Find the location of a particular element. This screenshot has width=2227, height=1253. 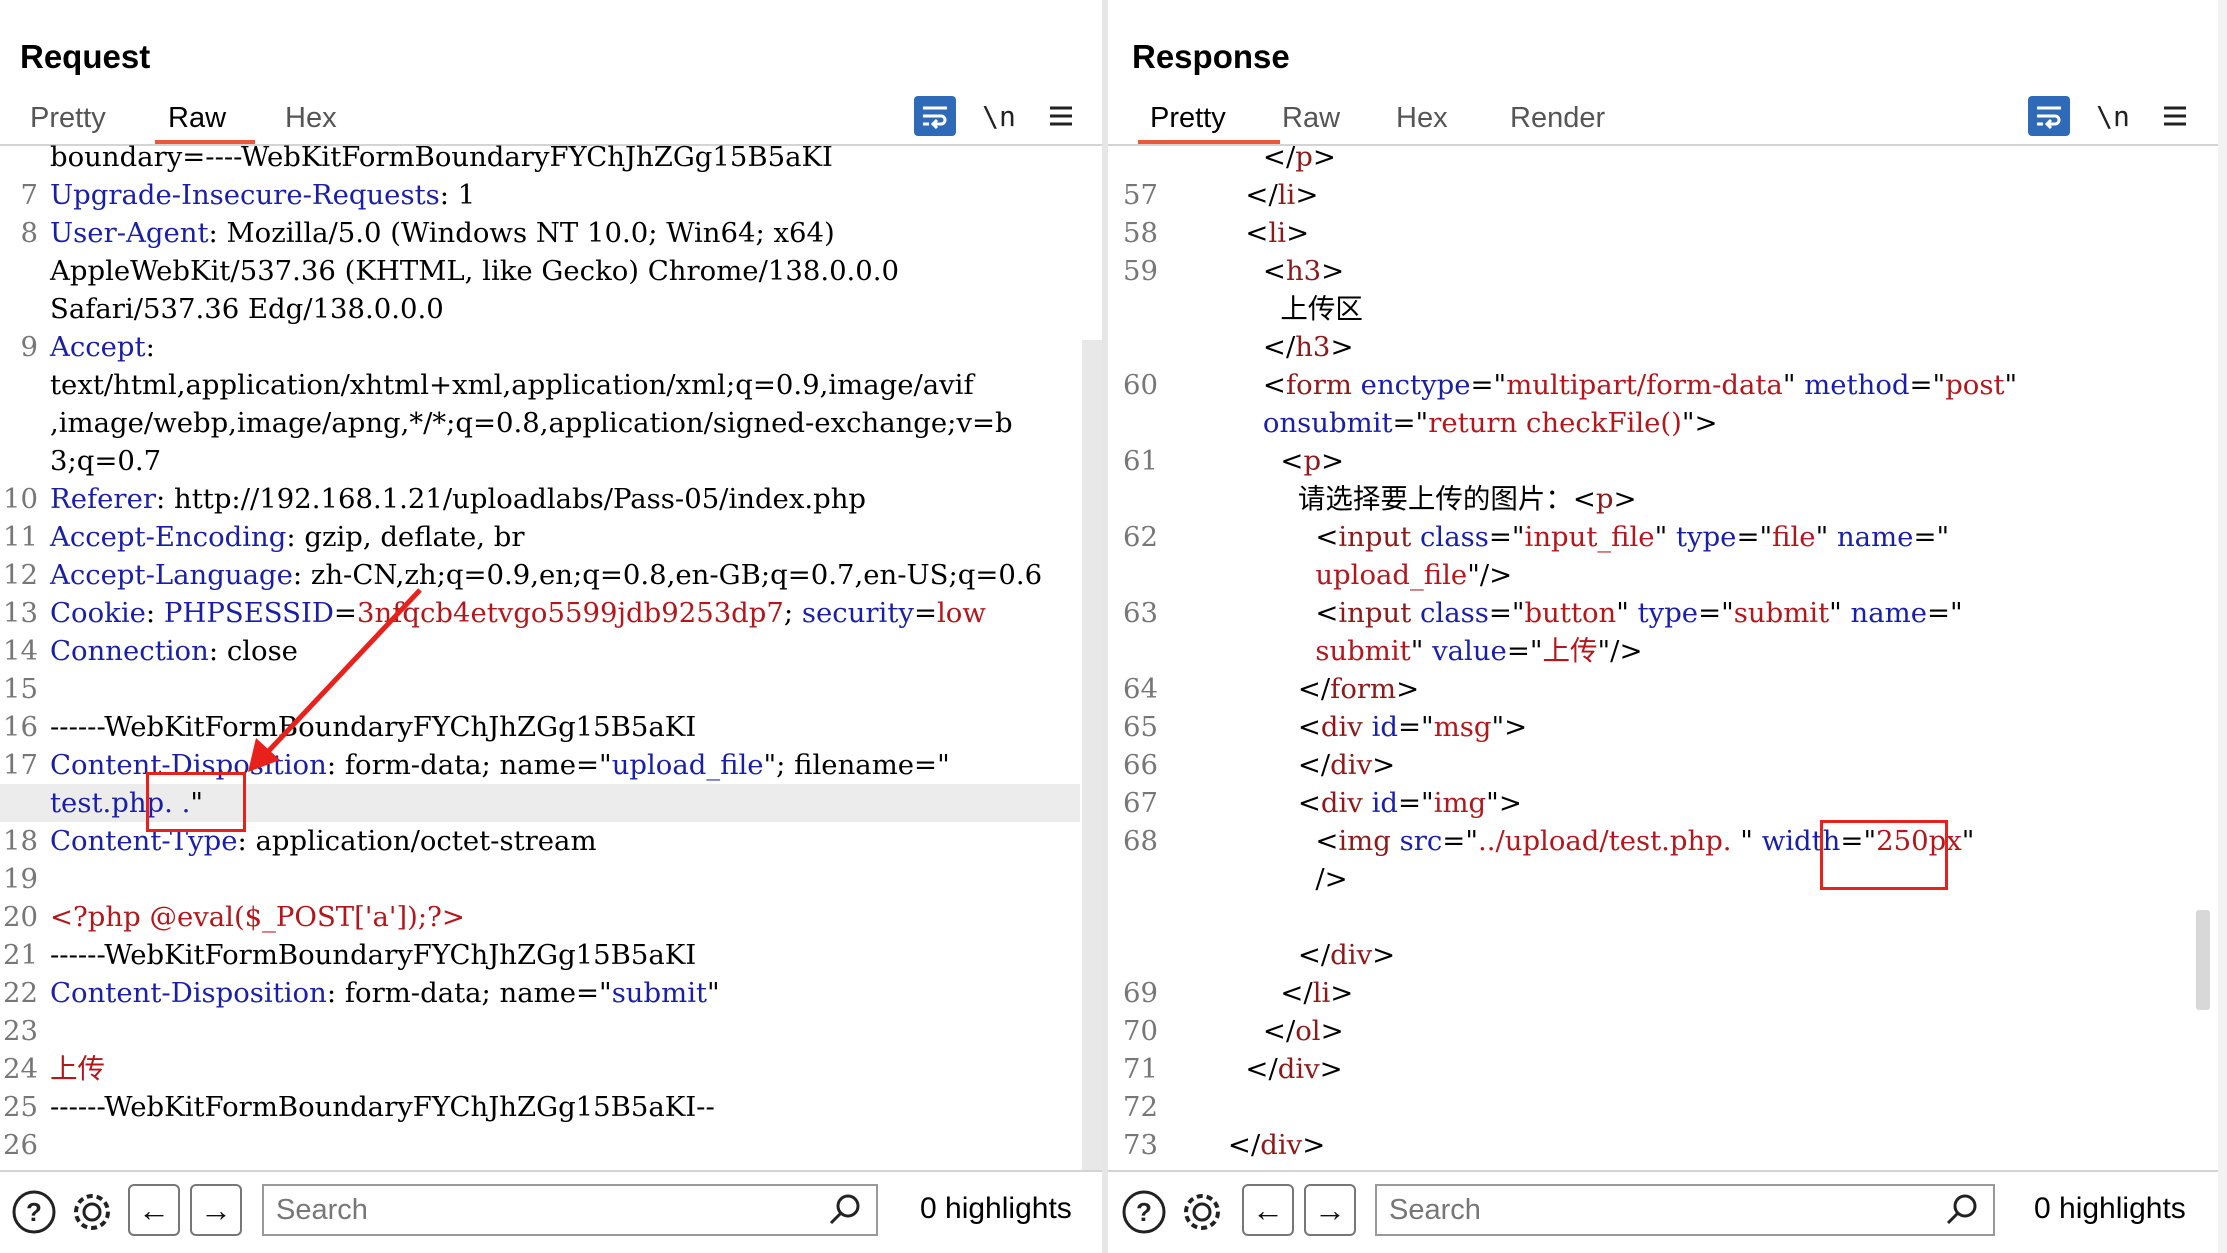

code-token: input_file is located at coordinates (1589, 537).